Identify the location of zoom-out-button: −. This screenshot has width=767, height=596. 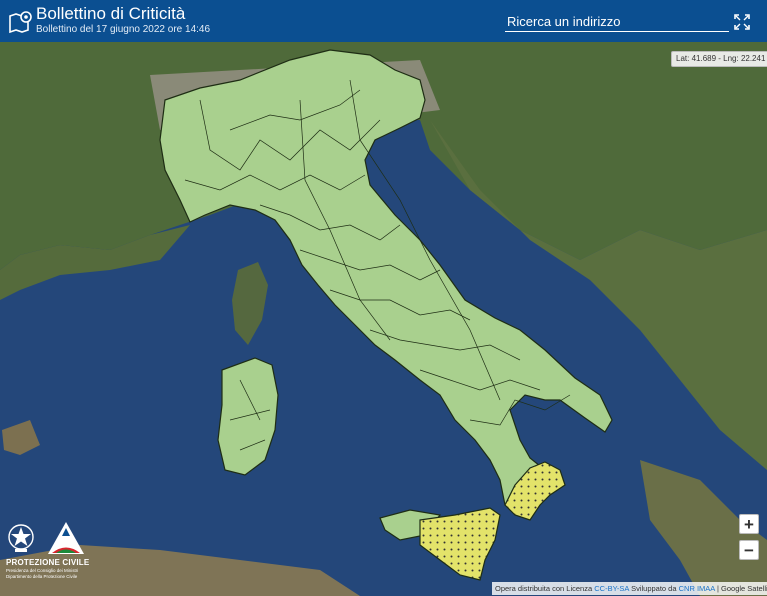
(749, 550).